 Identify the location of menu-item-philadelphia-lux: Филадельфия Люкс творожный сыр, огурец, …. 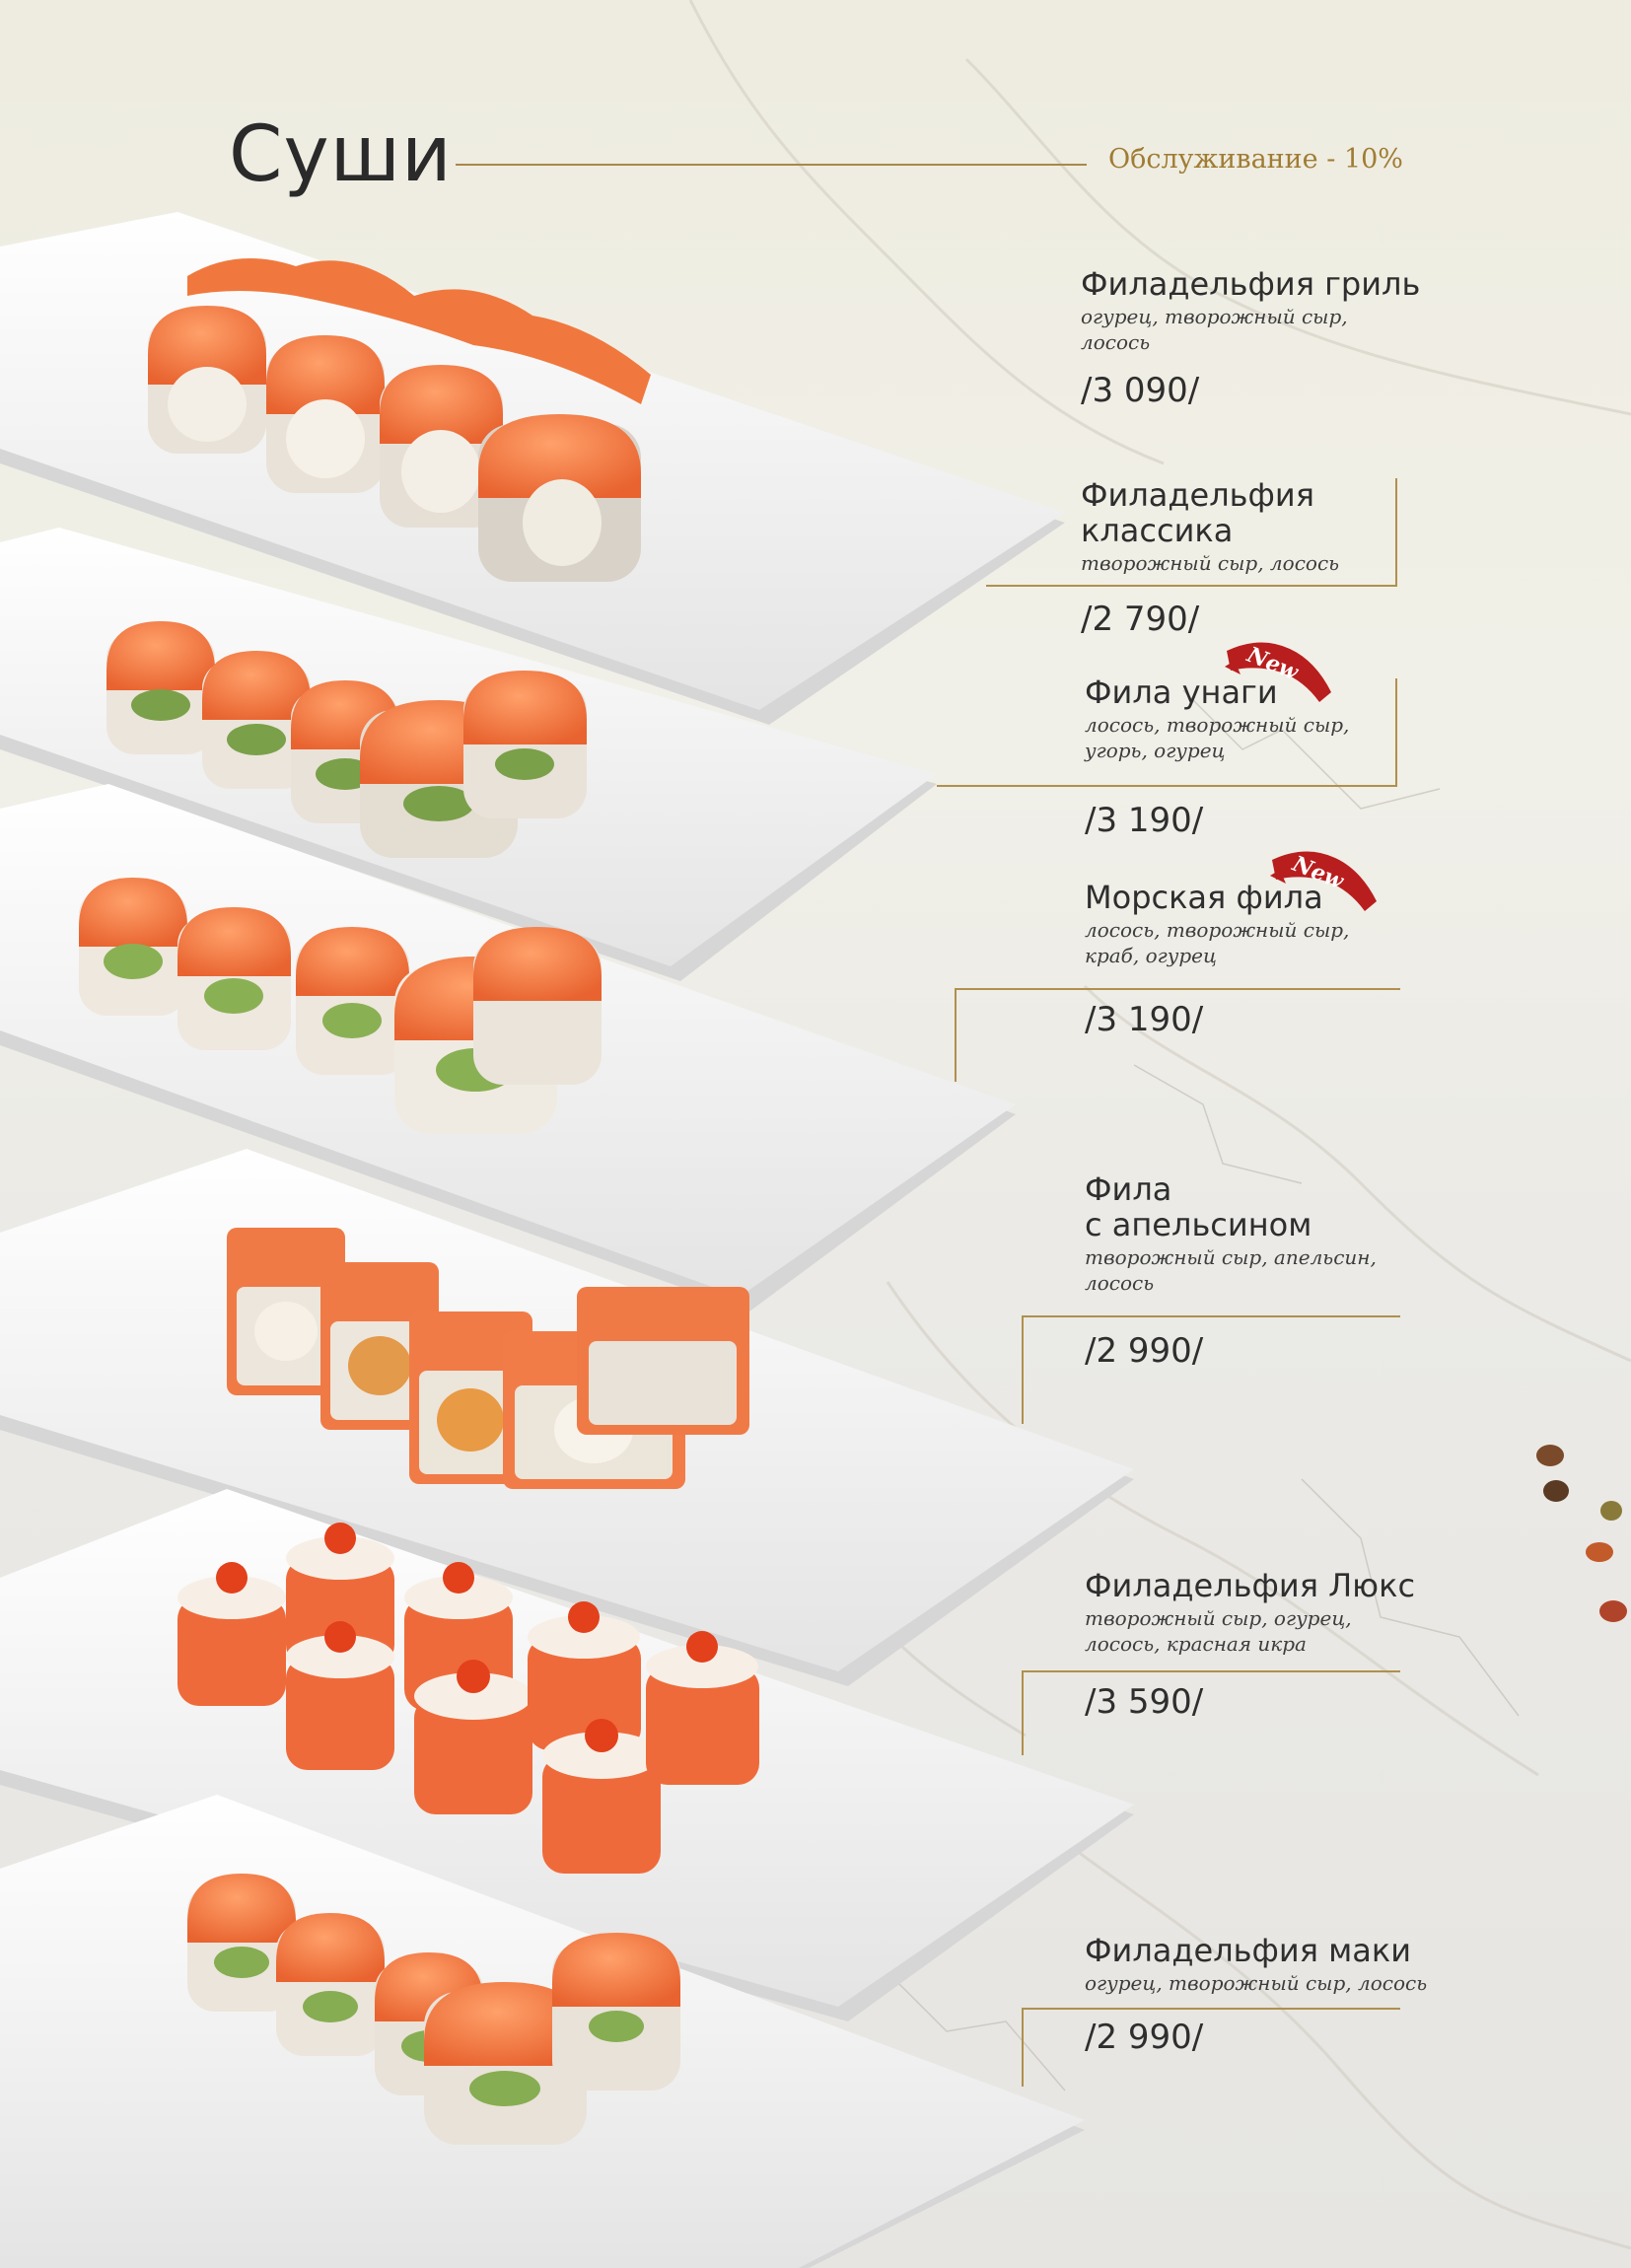
(1250, 1612).